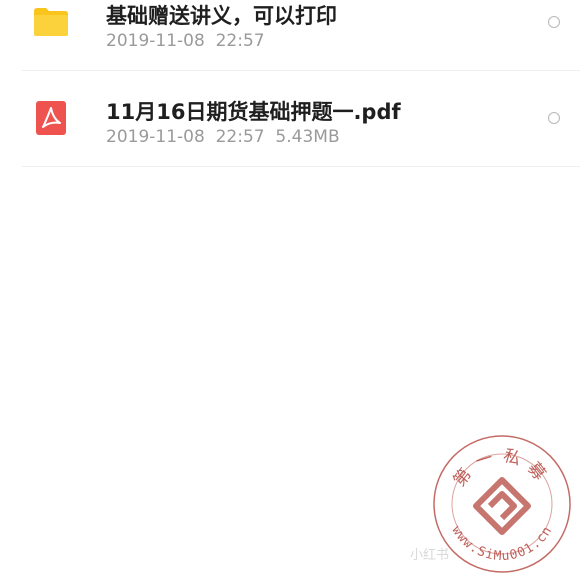  What do you see at coordinates (51, 118) in the screenshot?
I see `pdf-icon` at bounding box center [51, 118].